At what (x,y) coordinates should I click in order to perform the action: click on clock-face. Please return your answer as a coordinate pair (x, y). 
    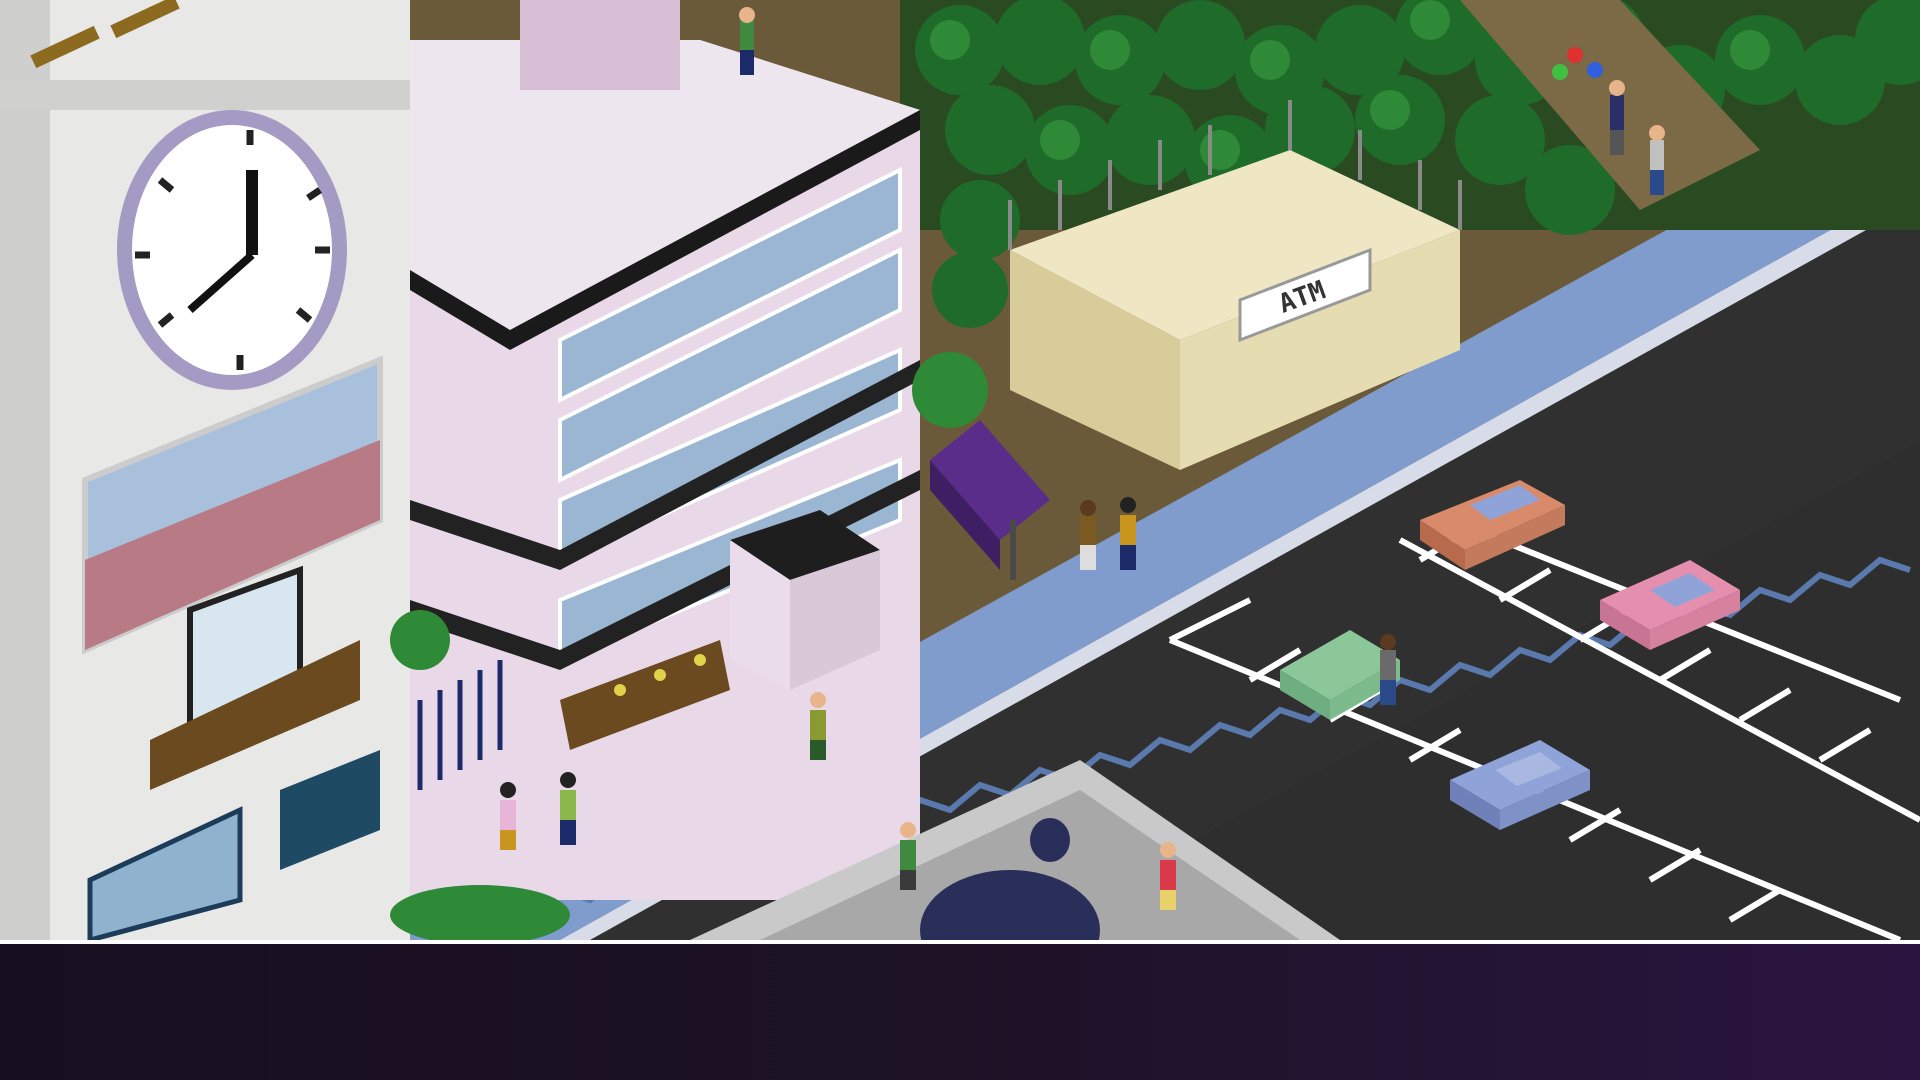
    Looking at the image, I should click on (232, 250).